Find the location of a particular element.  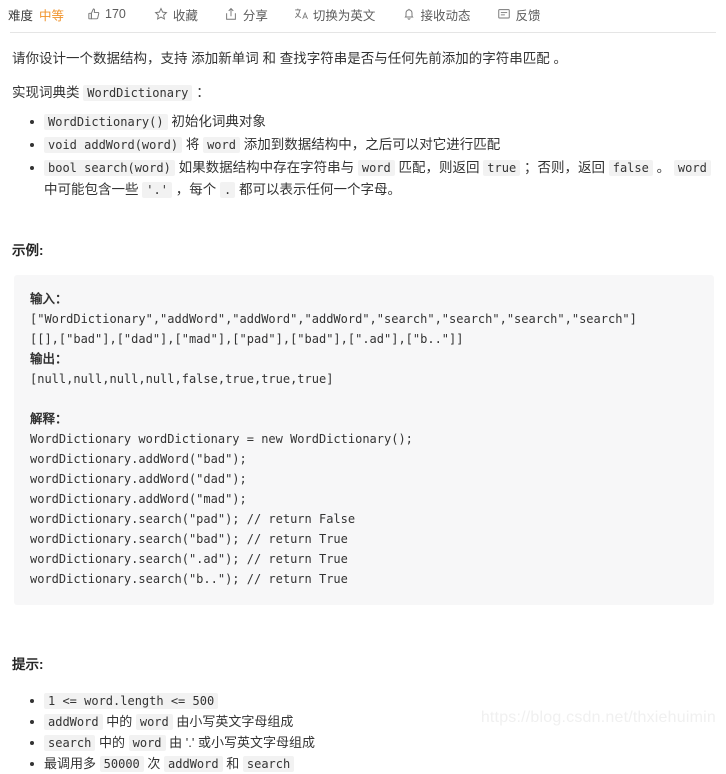

hint-2-code-1: search is located at coordinates (70, 743).